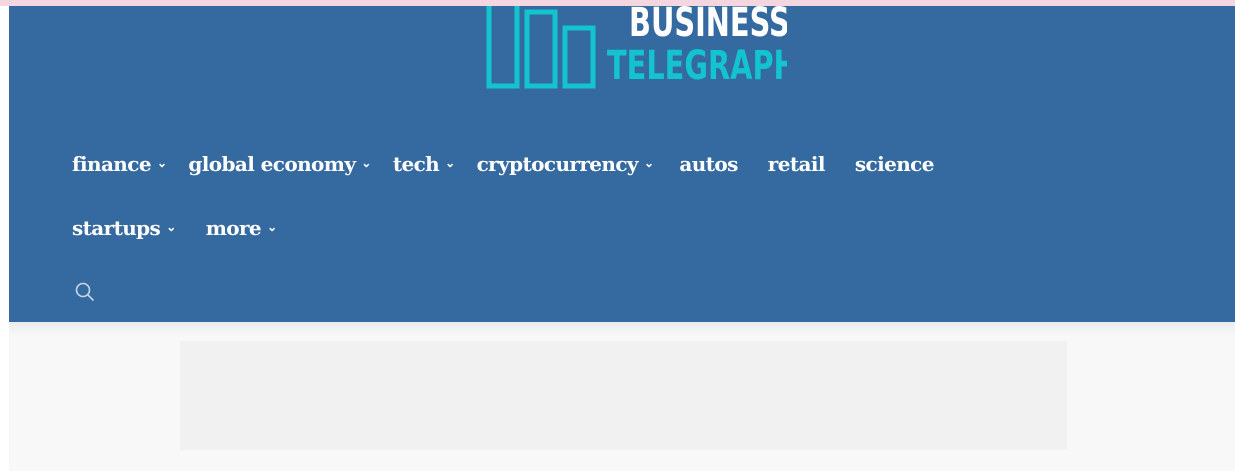  I want to click on nav-item-label: cryptocurrency, so click(557, 164).